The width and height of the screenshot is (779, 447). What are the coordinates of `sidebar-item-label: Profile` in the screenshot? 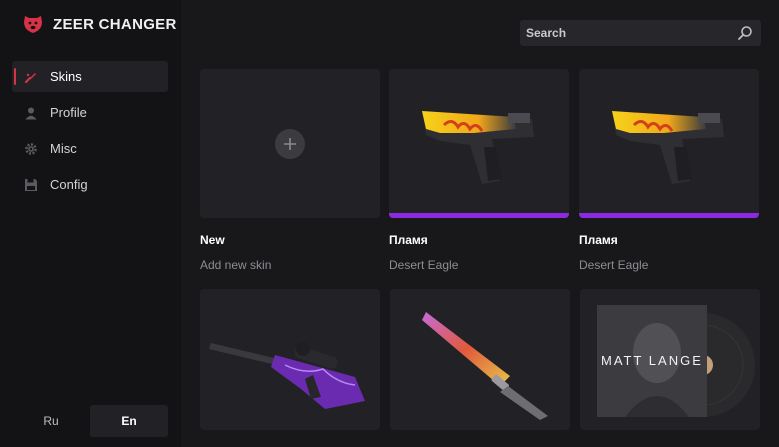 It's located at (68, 112).